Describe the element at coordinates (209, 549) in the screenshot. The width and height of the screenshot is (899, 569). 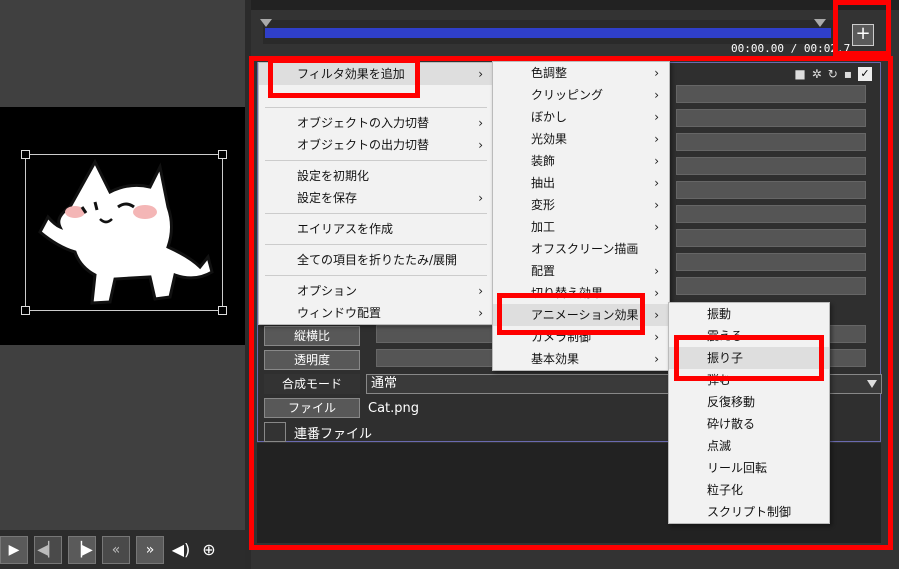
I see `zoom-icon: ⊕` at that location.